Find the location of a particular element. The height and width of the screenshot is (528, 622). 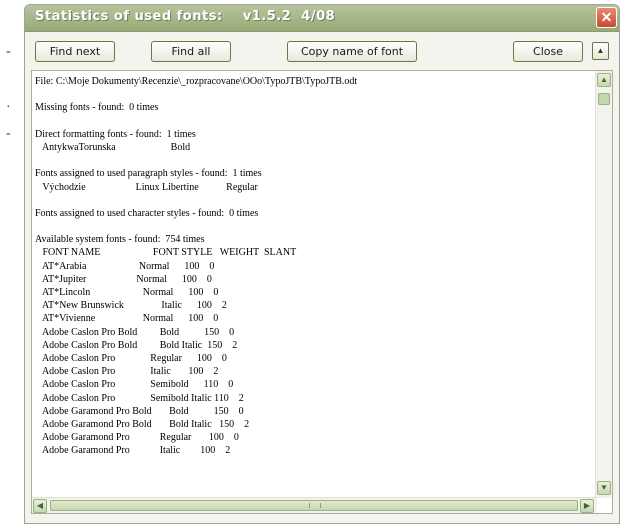

pin-button: ▲ is located at coordinates (600, 51).